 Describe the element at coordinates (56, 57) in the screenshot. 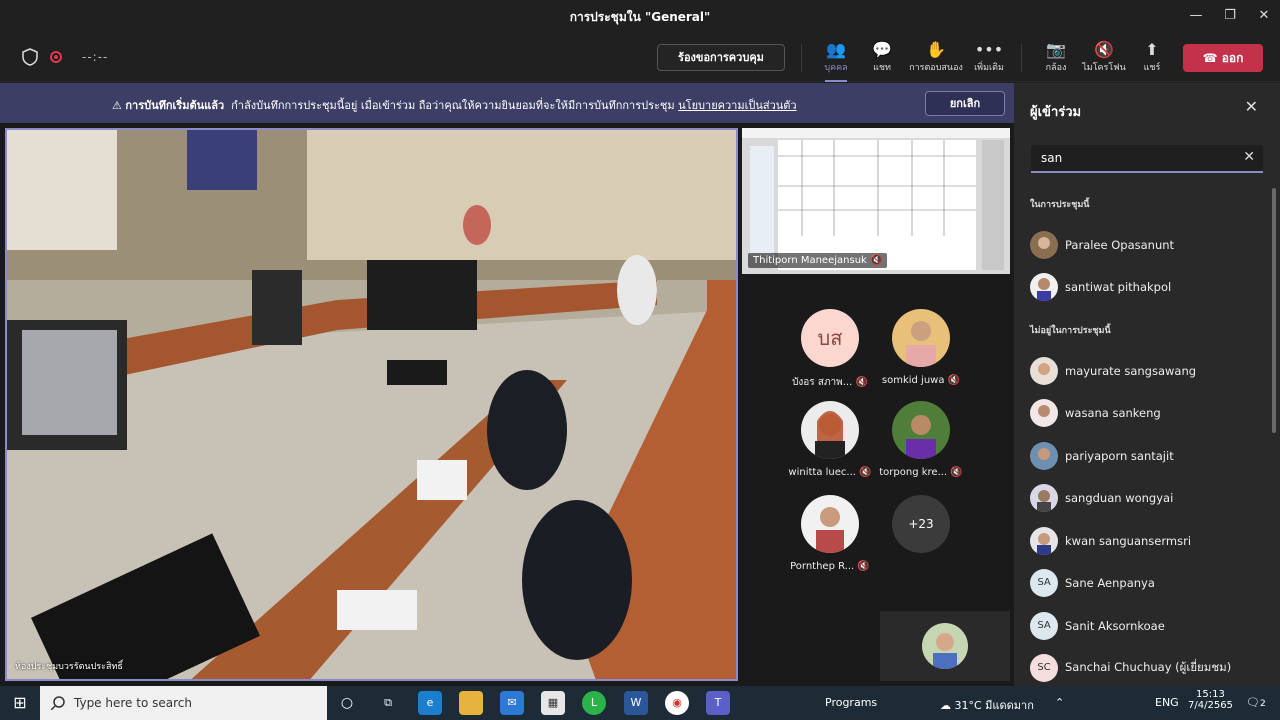

I see `recording-icon` at that location.